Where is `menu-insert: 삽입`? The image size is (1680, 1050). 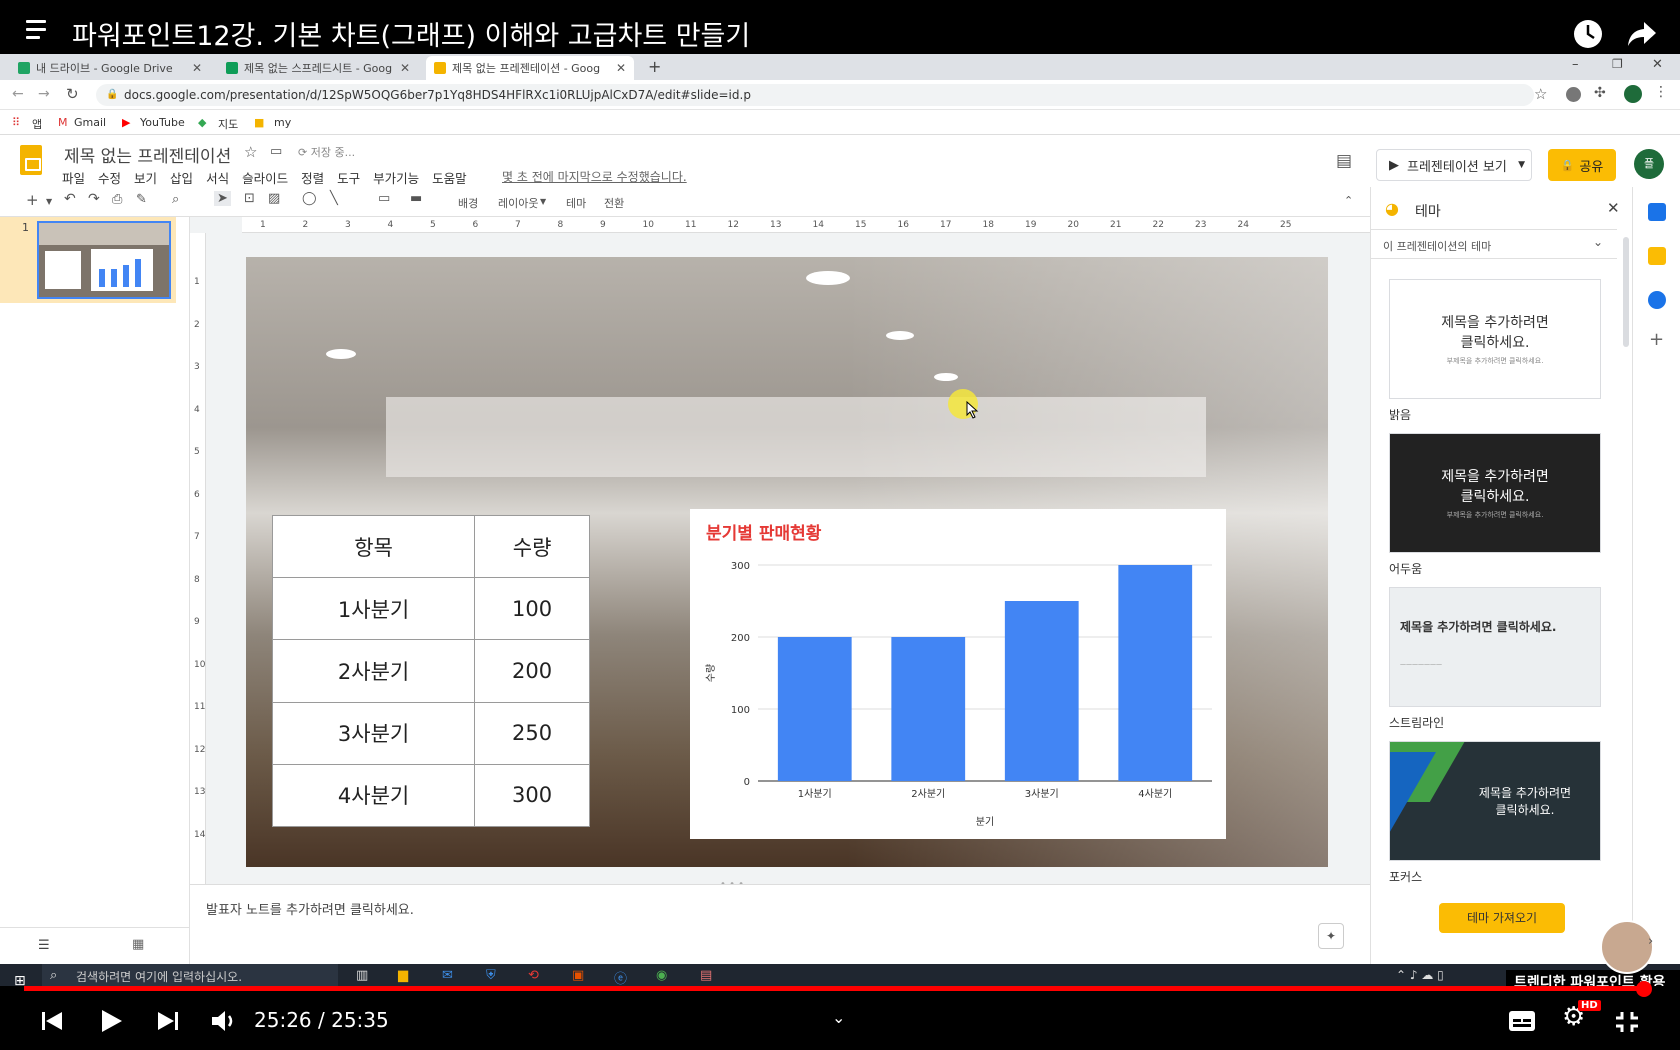 menu-insert: 삽입 is located at coordinates (181, 178).